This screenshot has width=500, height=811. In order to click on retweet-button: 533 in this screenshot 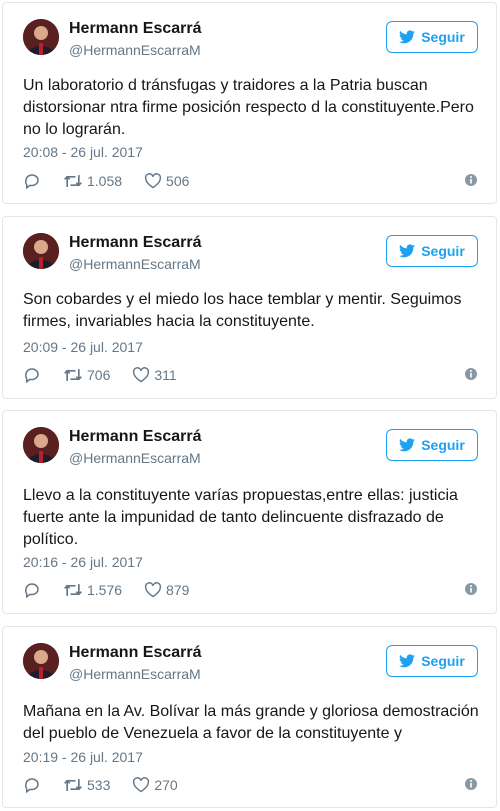, I will do `click(86, 785)`.